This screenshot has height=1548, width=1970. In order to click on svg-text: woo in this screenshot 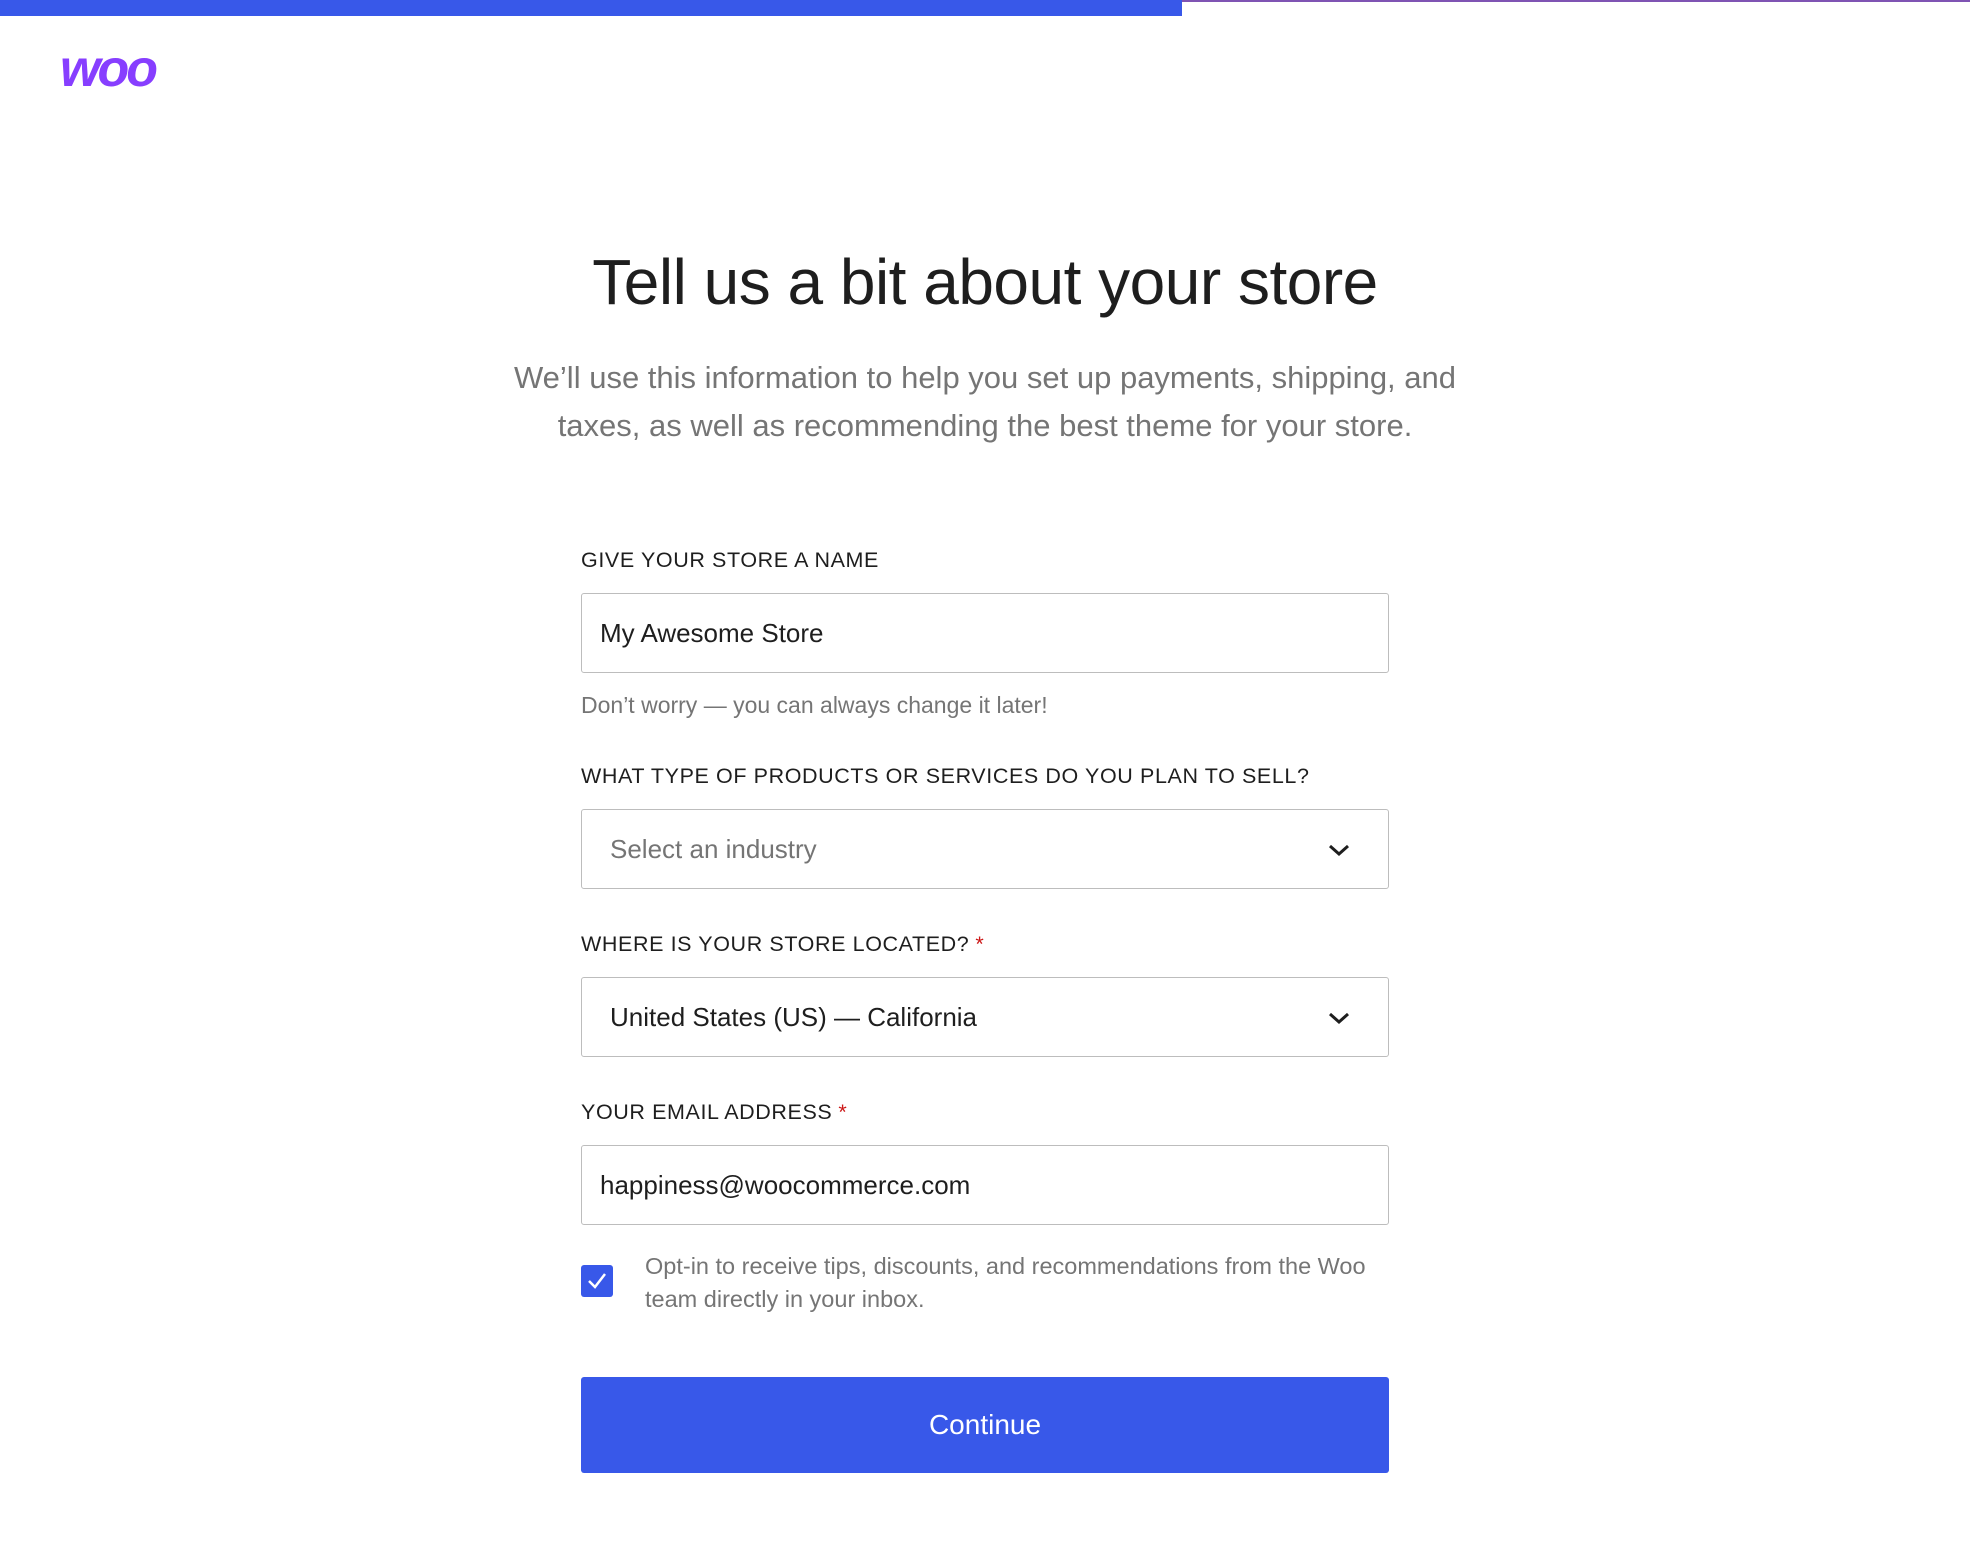, I will do `click(108, 72)`.